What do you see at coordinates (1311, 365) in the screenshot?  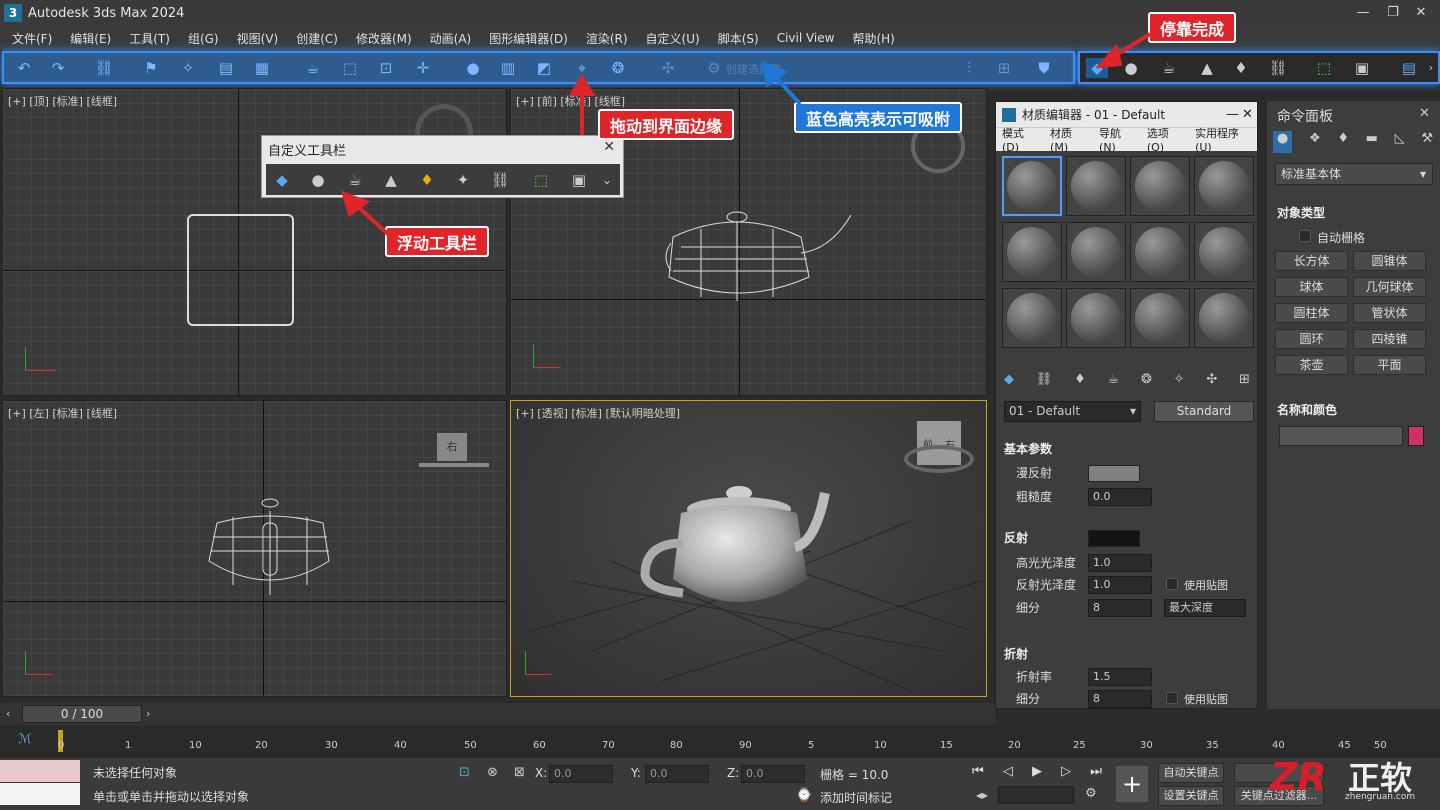 I see `teapot-button: 茶壶` at bounding box center [1311, 365].